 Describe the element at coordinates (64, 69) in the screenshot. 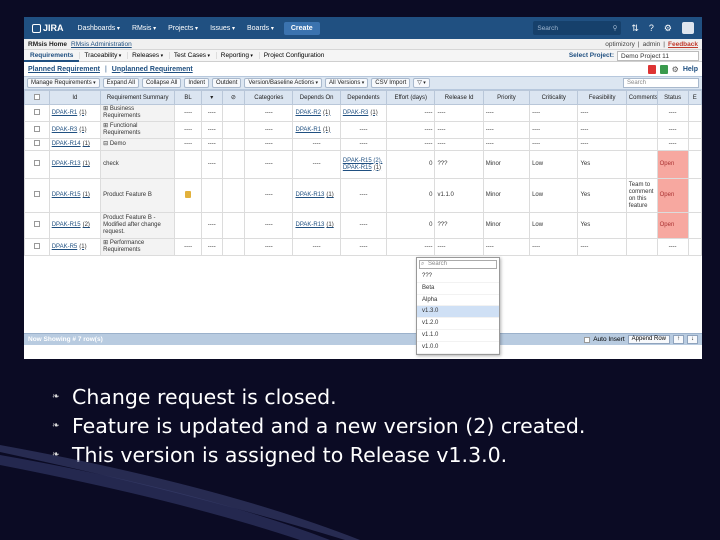

I see `tab-planned-requirement: Planned Requirement` at that location.